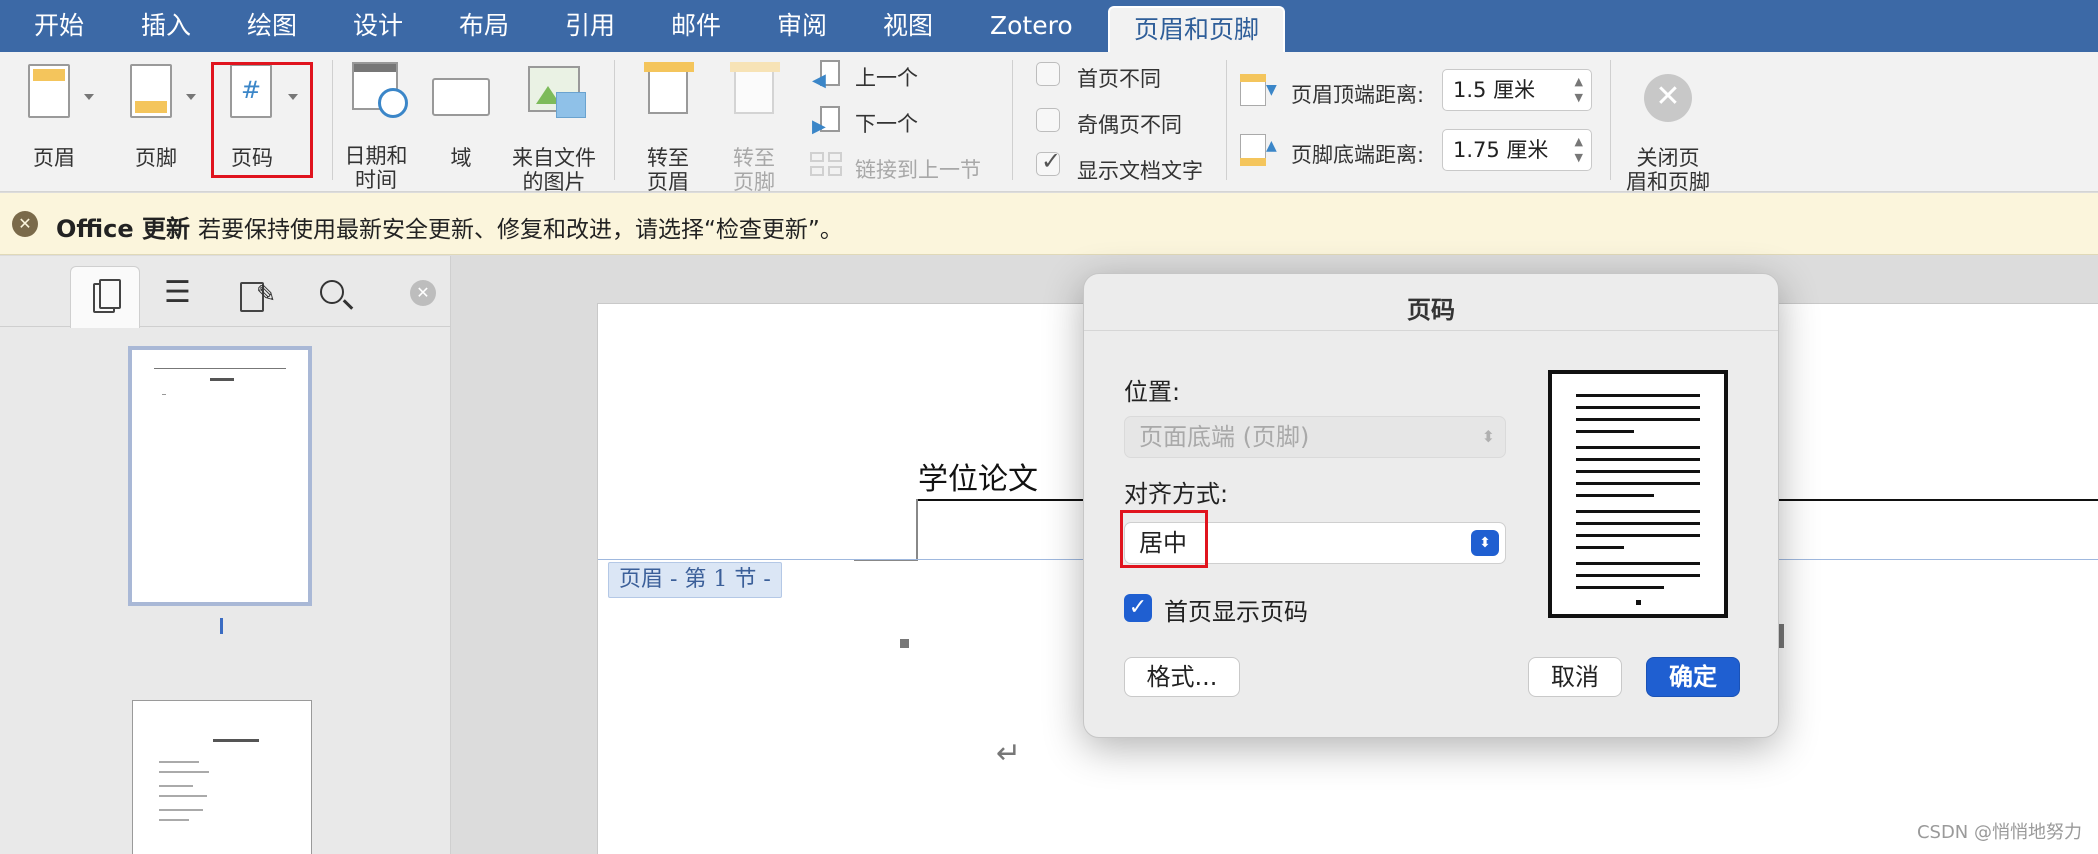 Image resolution: width=2098 pixels, height=854 pixels. What do you see at coordinates (1048, 120) in the screenshot?
I see `different-odd-even-checkbox` at bounding box center [1048, 120].